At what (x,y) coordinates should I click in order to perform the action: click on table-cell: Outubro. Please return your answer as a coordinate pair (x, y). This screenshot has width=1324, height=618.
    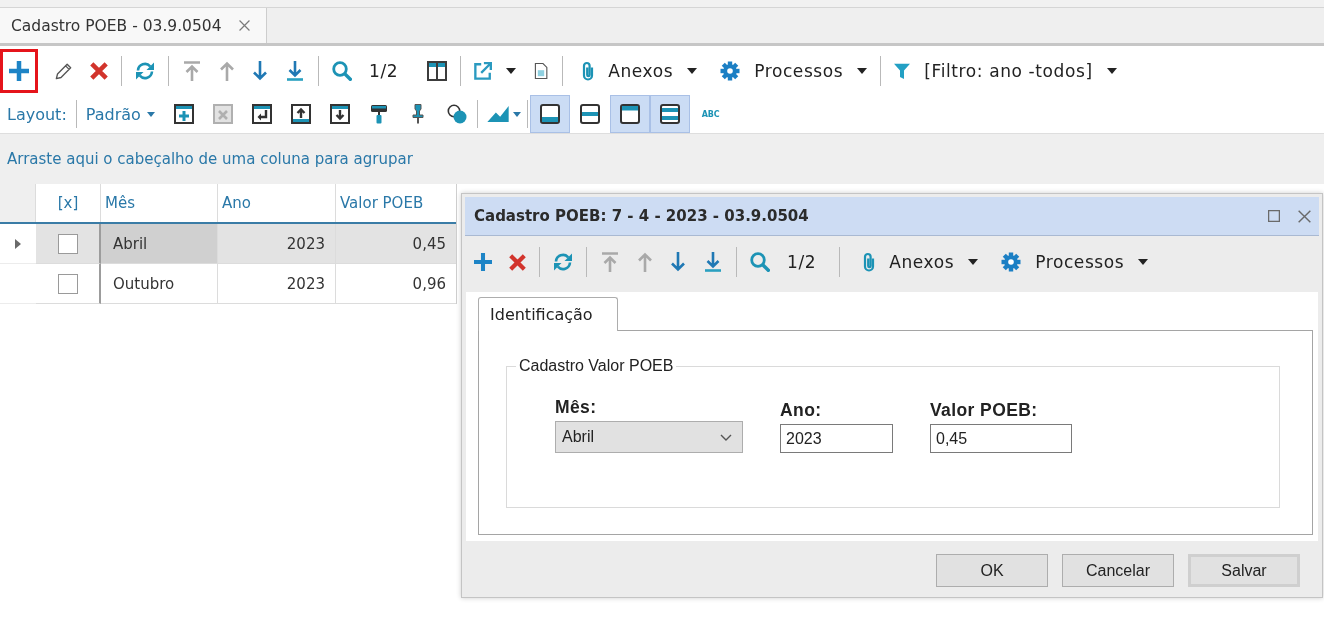
    Looking at the image, I should click on (159, 284).